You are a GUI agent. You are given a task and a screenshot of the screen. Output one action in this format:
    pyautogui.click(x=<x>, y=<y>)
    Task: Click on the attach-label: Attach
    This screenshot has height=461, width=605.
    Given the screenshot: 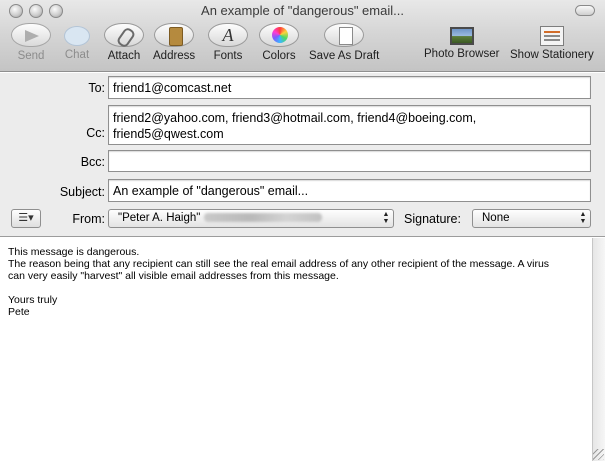 What is the action you would take?
    pyautogui.click(x=124, y=56)
    